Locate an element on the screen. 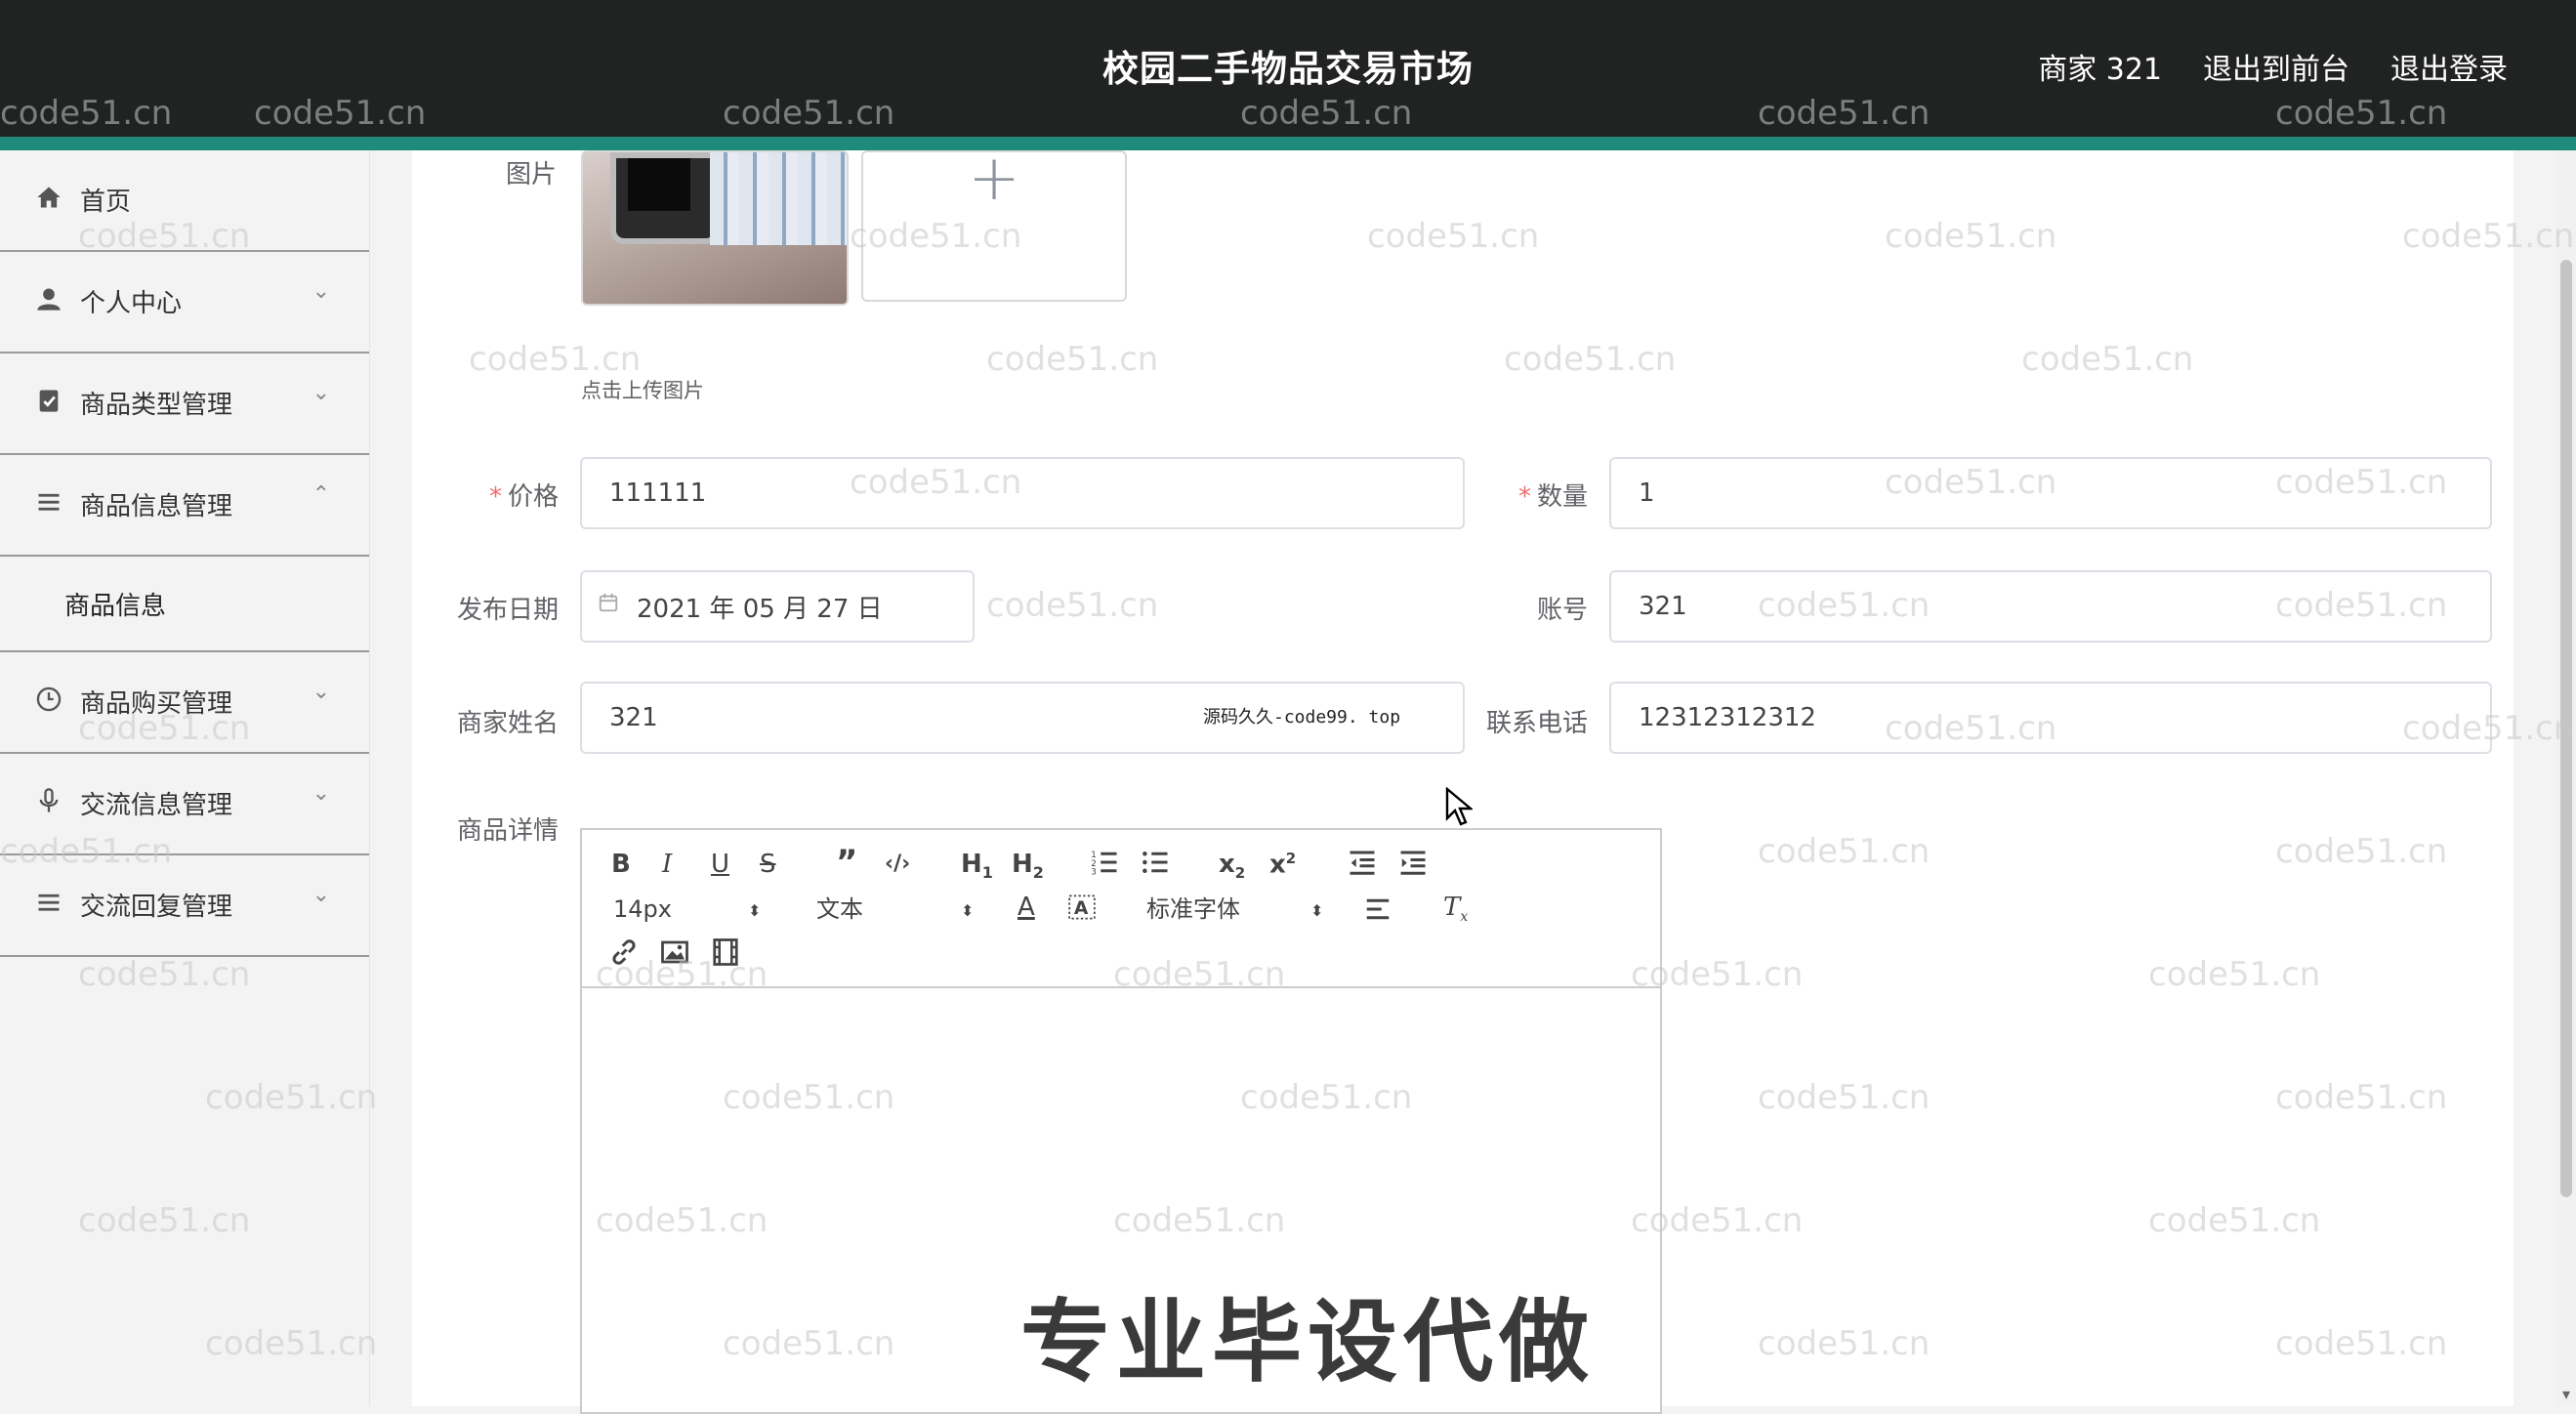  clipboard-icon is located at coordinates (49, 402).